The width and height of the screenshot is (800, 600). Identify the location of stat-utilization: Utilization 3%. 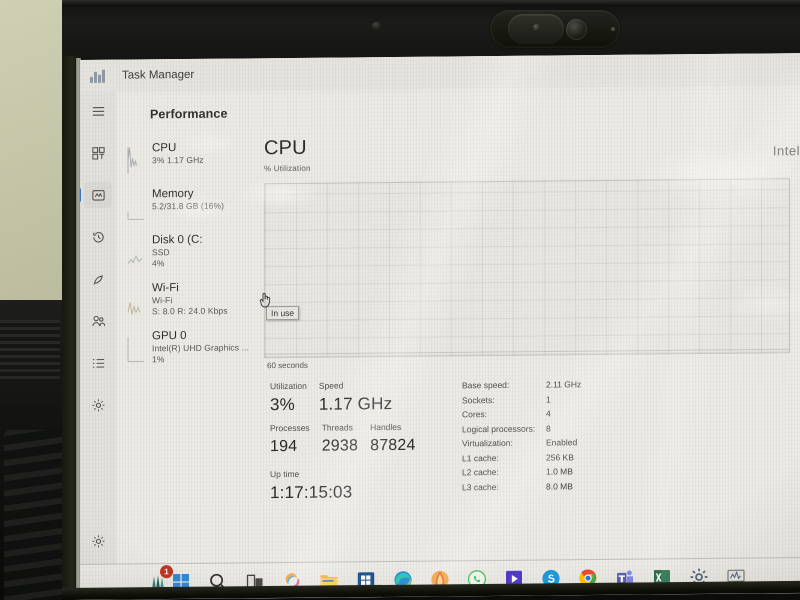
(288, 398).